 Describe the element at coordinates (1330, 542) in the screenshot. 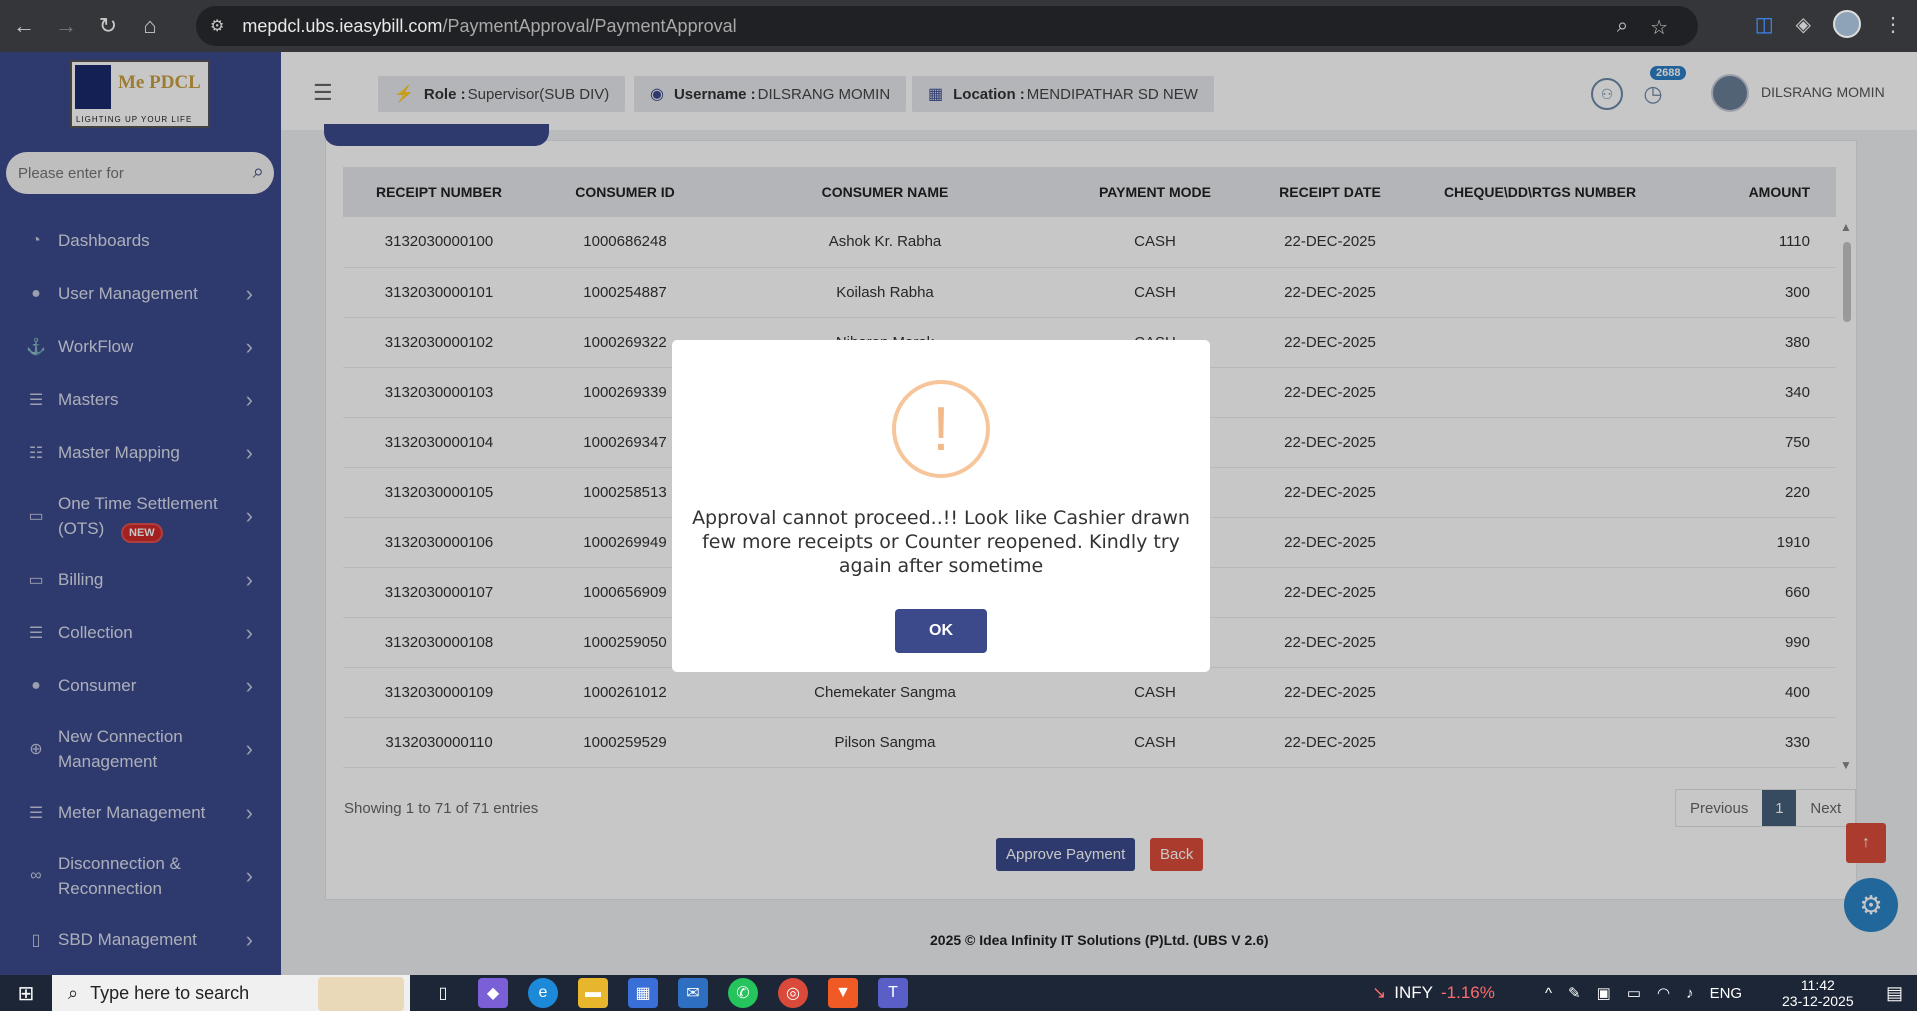

I see `table-cell: 22-DEC-2025` at that location.